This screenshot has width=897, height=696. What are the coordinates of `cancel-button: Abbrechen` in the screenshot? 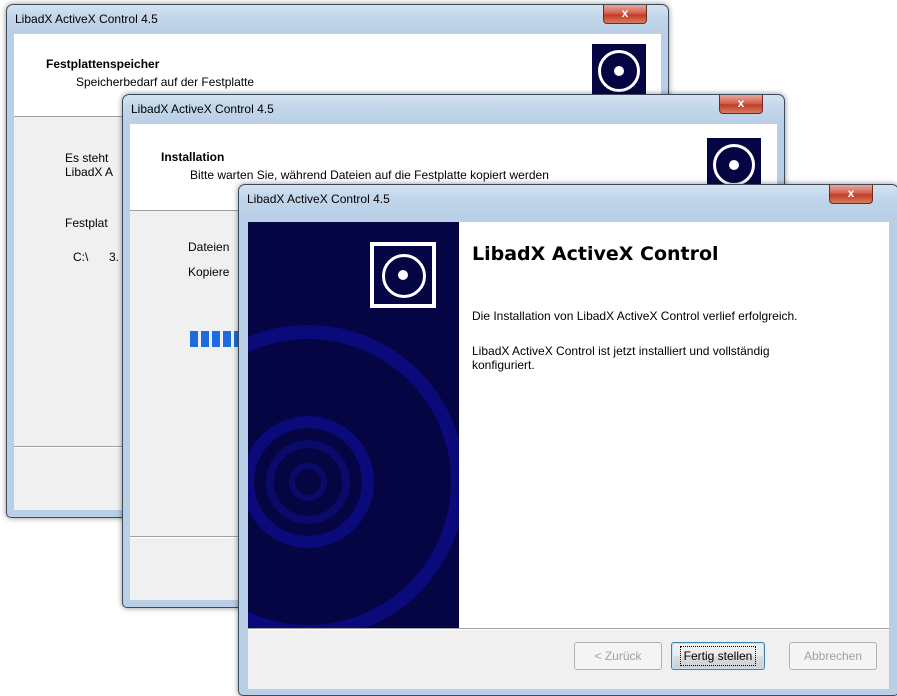 It's located at (833, 656).